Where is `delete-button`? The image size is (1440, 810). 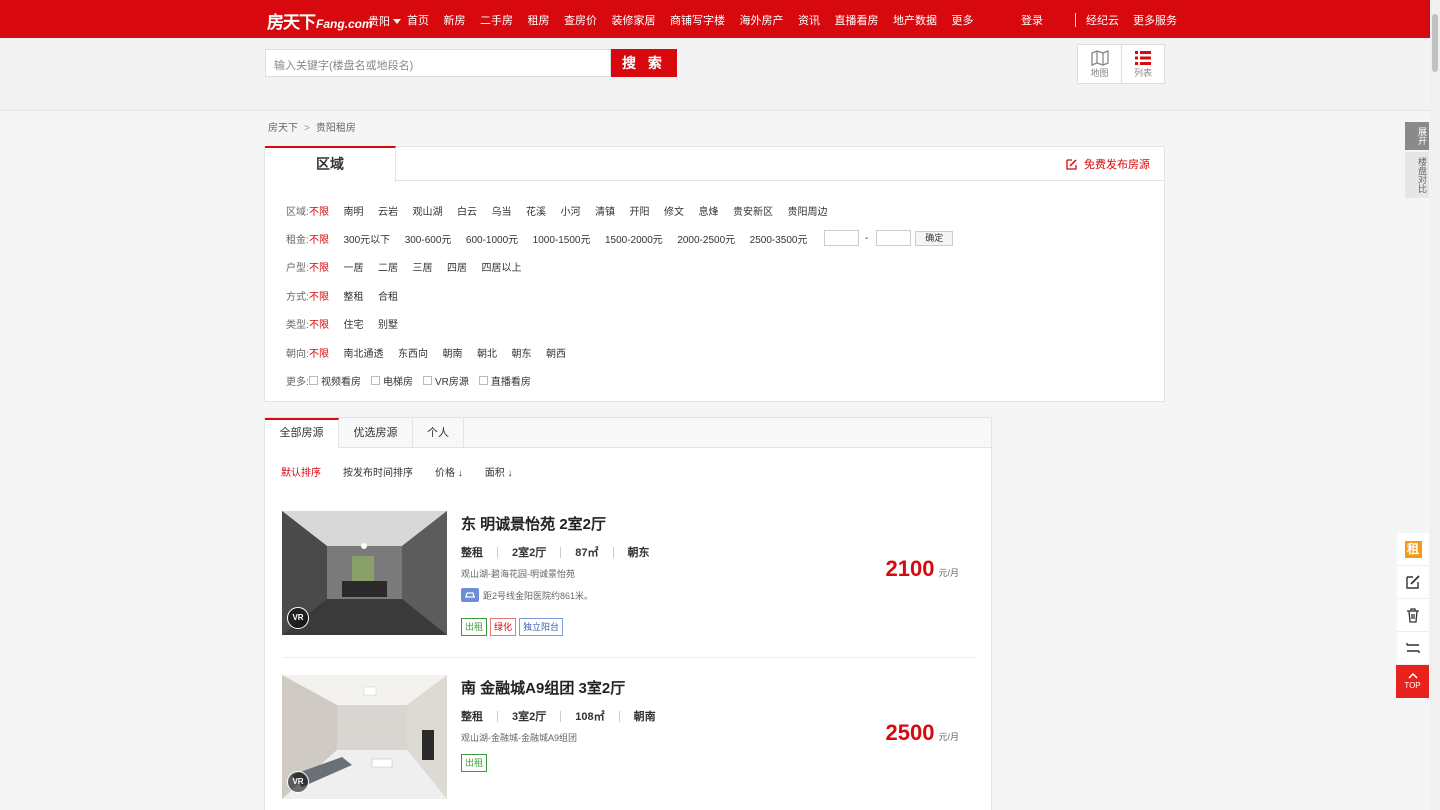 delete-button is located at coordinates (1413, 615).